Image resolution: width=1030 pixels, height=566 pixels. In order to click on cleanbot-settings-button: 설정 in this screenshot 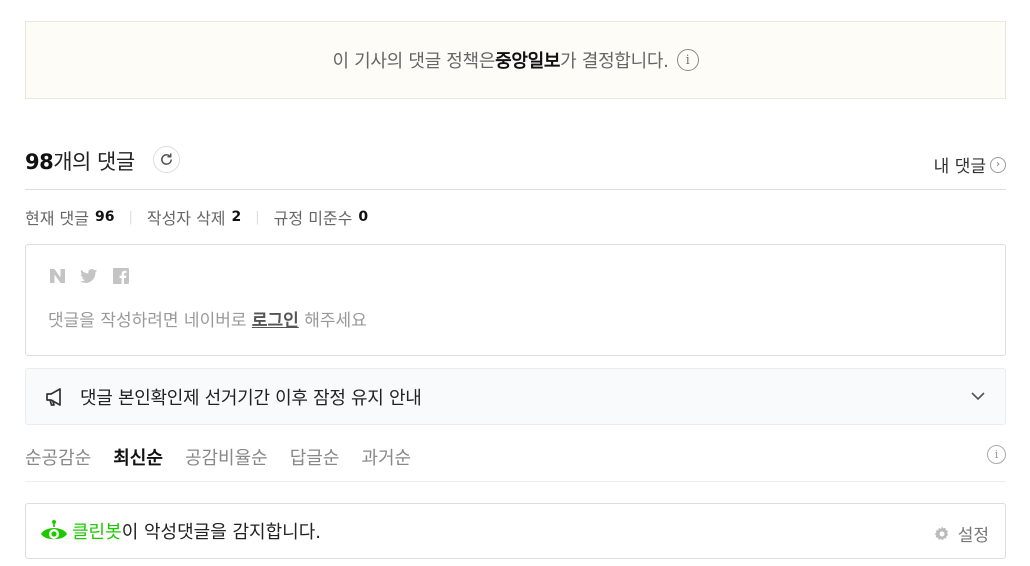, I will do `click(961, 533)`.